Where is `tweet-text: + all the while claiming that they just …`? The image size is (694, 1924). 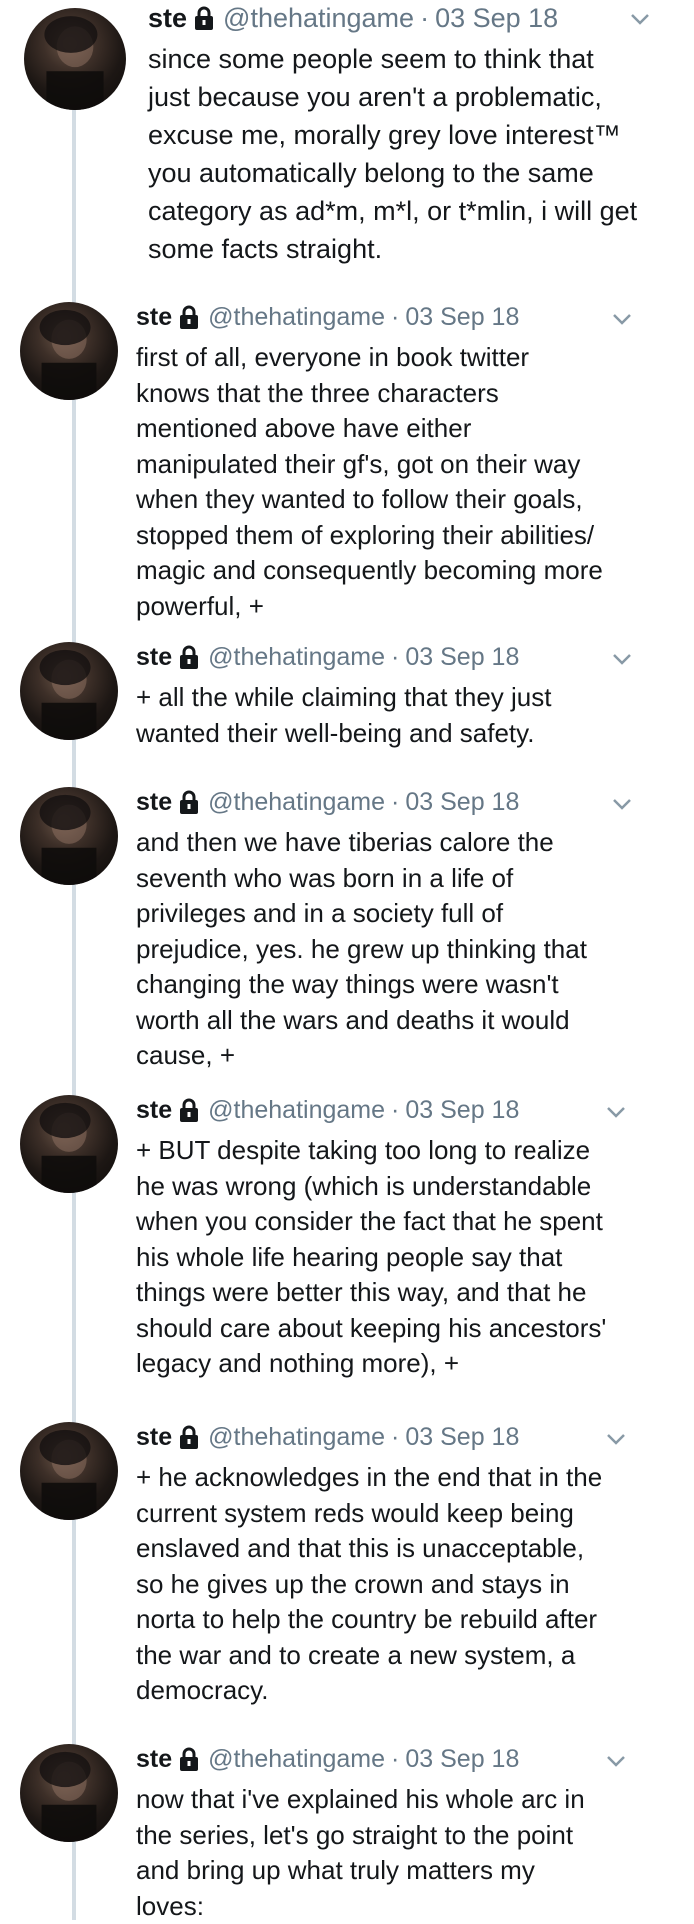
tweet-text: + all the while claiming that they just … is located at coordinates (344, 715).